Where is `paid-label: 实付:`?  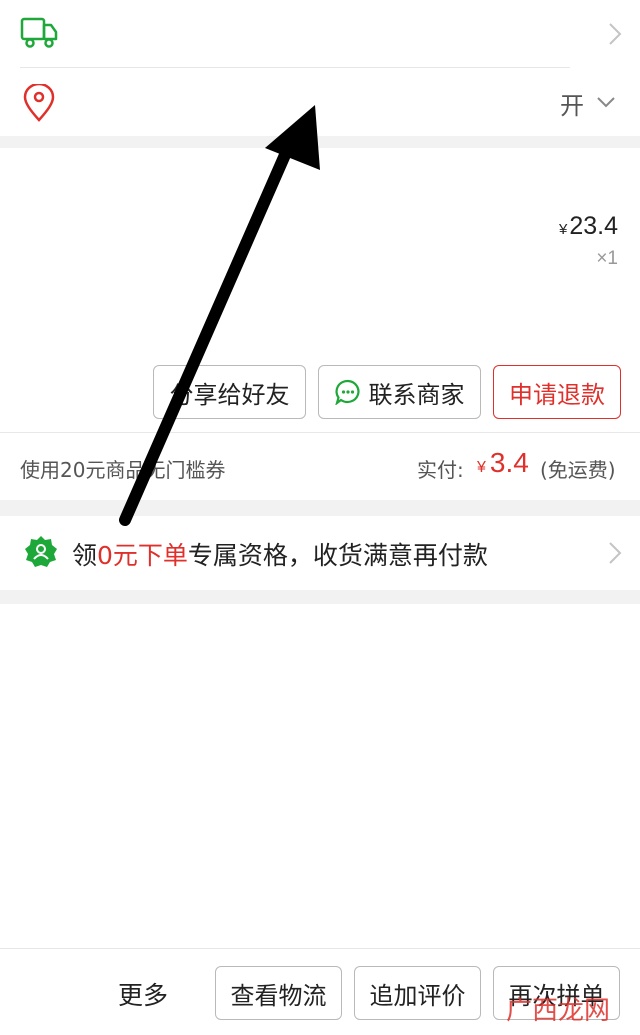
paid-label: 实付: is located at coordinates (440, 470).